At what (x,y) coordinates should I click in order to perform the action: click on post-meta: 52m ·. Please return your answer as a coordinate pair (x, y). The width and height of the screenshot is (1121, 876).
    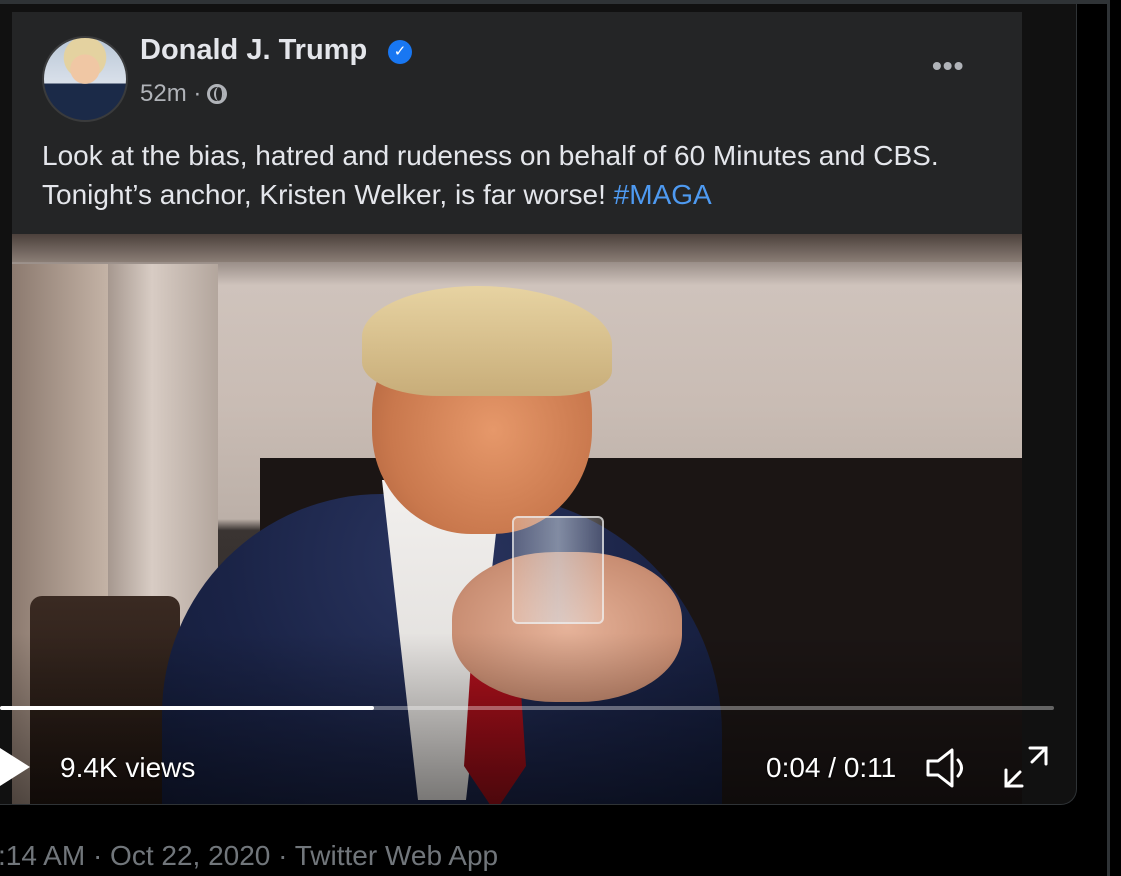
    Looking at the image, I should click on (184, 94).